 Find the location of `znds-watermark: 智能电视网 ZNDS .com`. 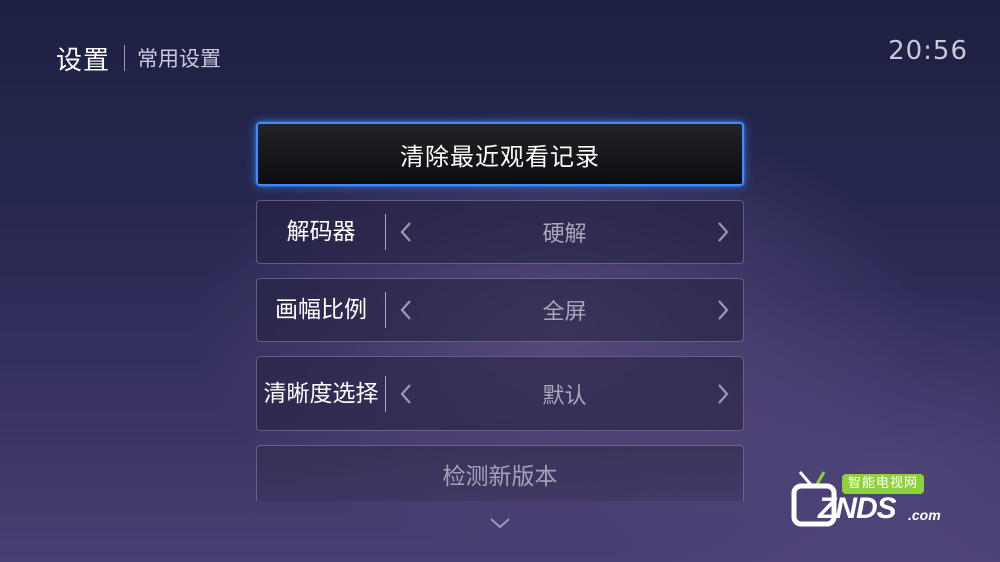

znds-watermark: 智能电视网 ZNDS .com is located at coordinates (875, 497).